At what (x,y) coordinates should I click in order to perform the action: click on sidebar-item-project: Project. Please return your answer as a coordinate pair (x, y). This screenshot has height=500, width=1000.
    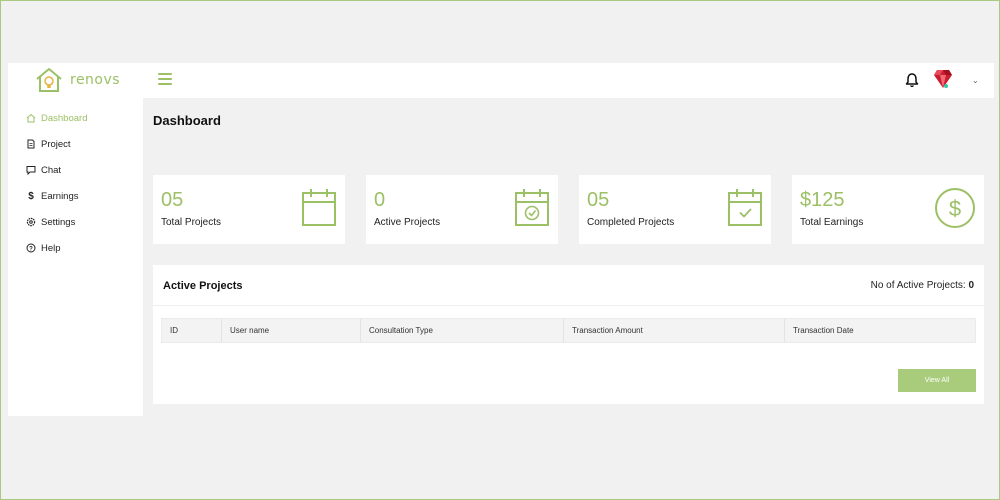
    Looking at the image, I should click on (75, 144).